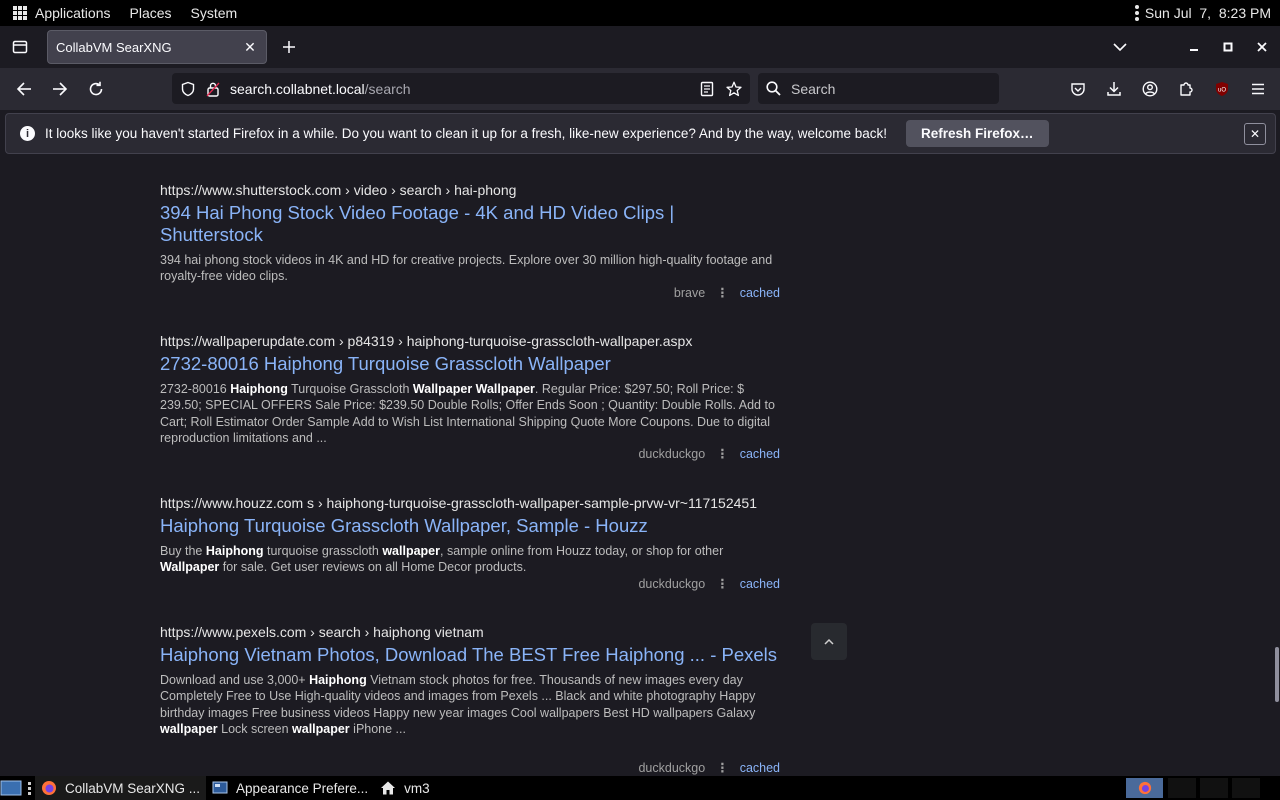 The width and height of the screenshot is (1280, 800). What do you see at coordinates (417, 788) in the screenshot?
I see `task-label: vm3` at bounding box center [417, 788].